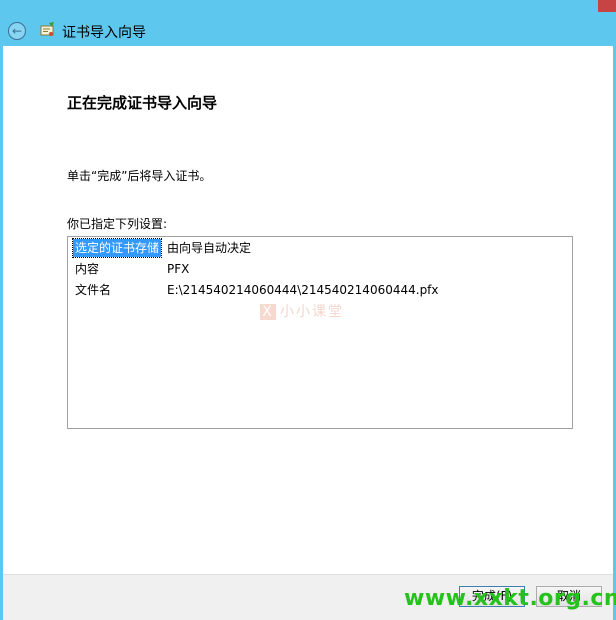 Image resolution: width=616 pixels, height=620 pixels. What do you see at coordinates (104, 33) in the screenshot?
I see `window-title: 证书导入向导` at bounding box center [104, 33].